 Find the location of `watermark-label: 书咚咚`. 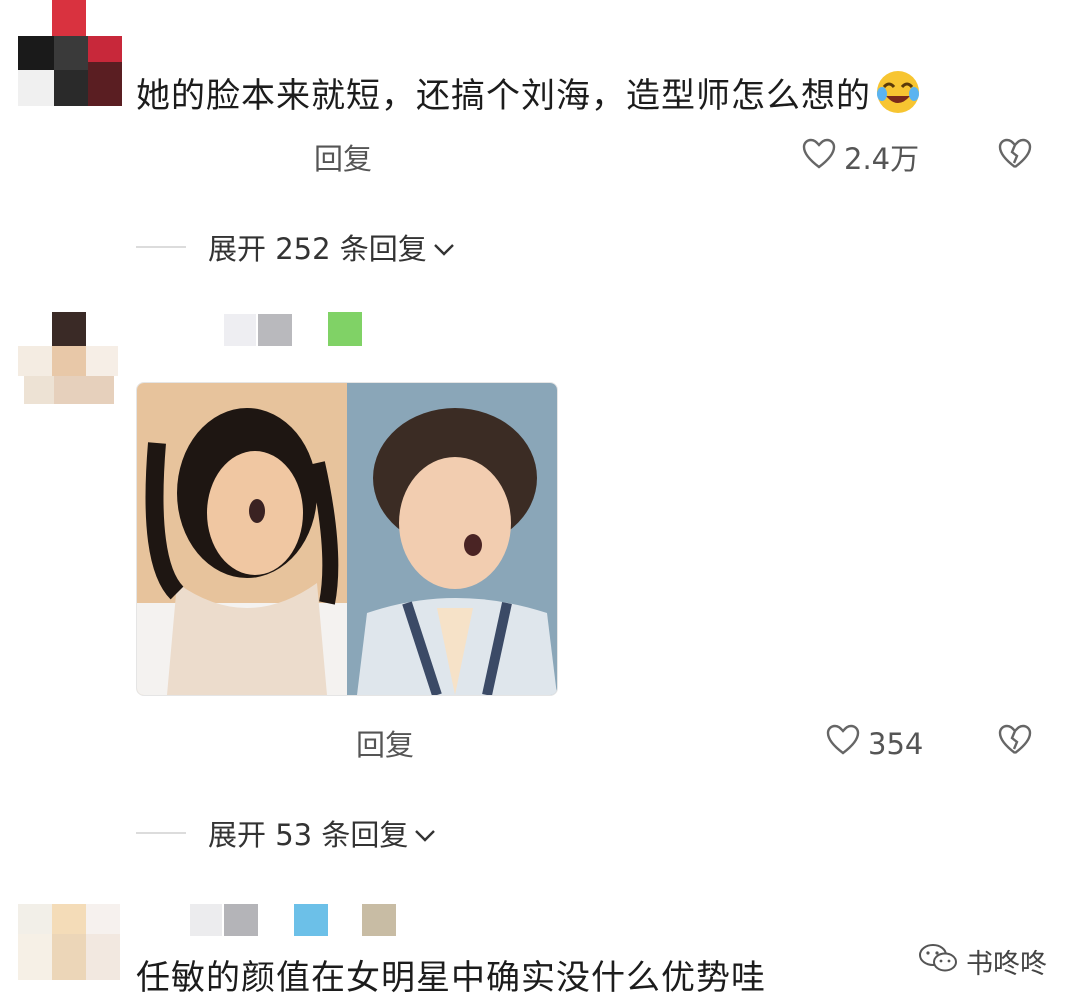

watermark-label: 书咚咚 is located at coordinates (1006, 964).